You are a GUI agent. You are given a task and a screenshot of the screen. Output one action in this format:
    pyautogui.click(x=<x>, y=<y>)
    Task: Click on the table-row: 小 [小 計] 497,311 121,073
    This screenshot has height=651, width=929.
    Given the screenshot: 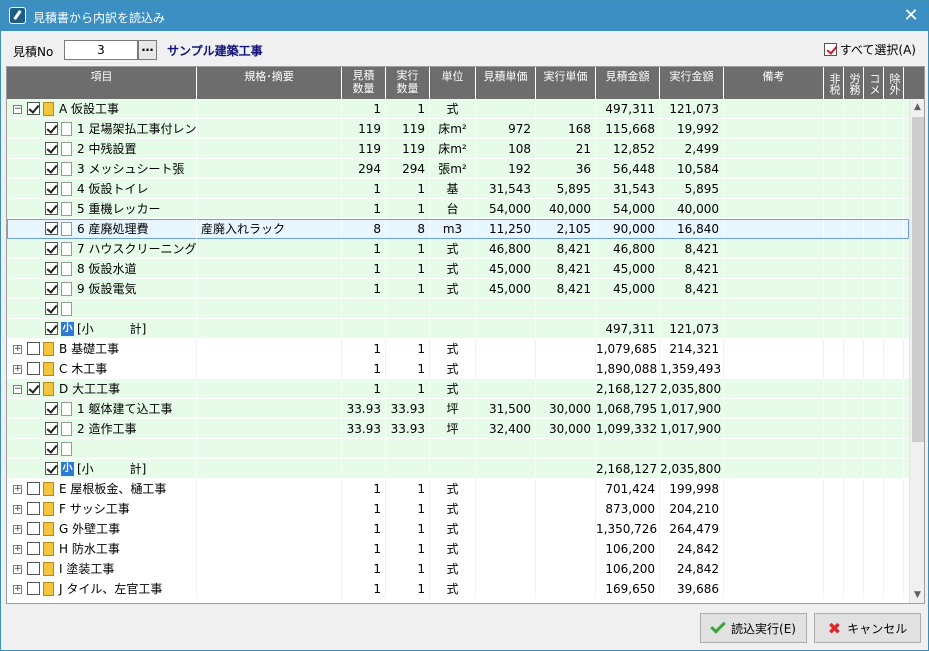 What is the action you would take?
    pyautogui.click(x=458, y=329)
    